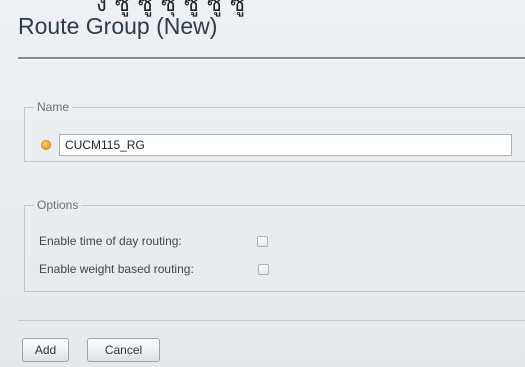 This screenshot has height=367, width=525. What do you see at coordinates (263, 269) in the screenshot?
I see `weight-based-routing-checkbox` at bounding box center [263, 269].